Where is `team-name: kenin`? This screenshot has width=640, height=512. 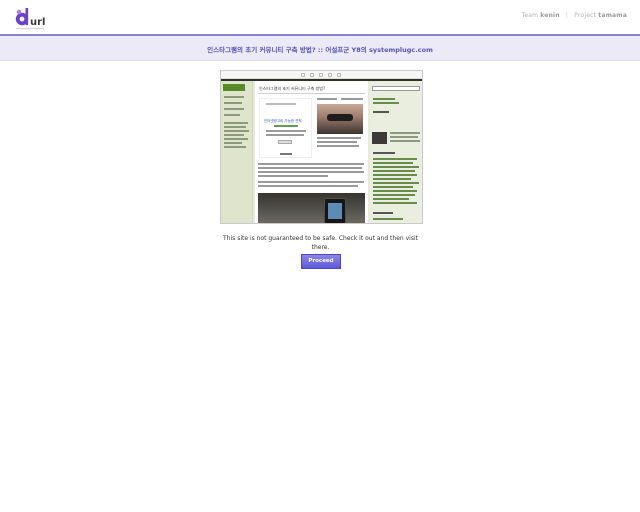 team-name: kenin is located at coordinates (550, 15).